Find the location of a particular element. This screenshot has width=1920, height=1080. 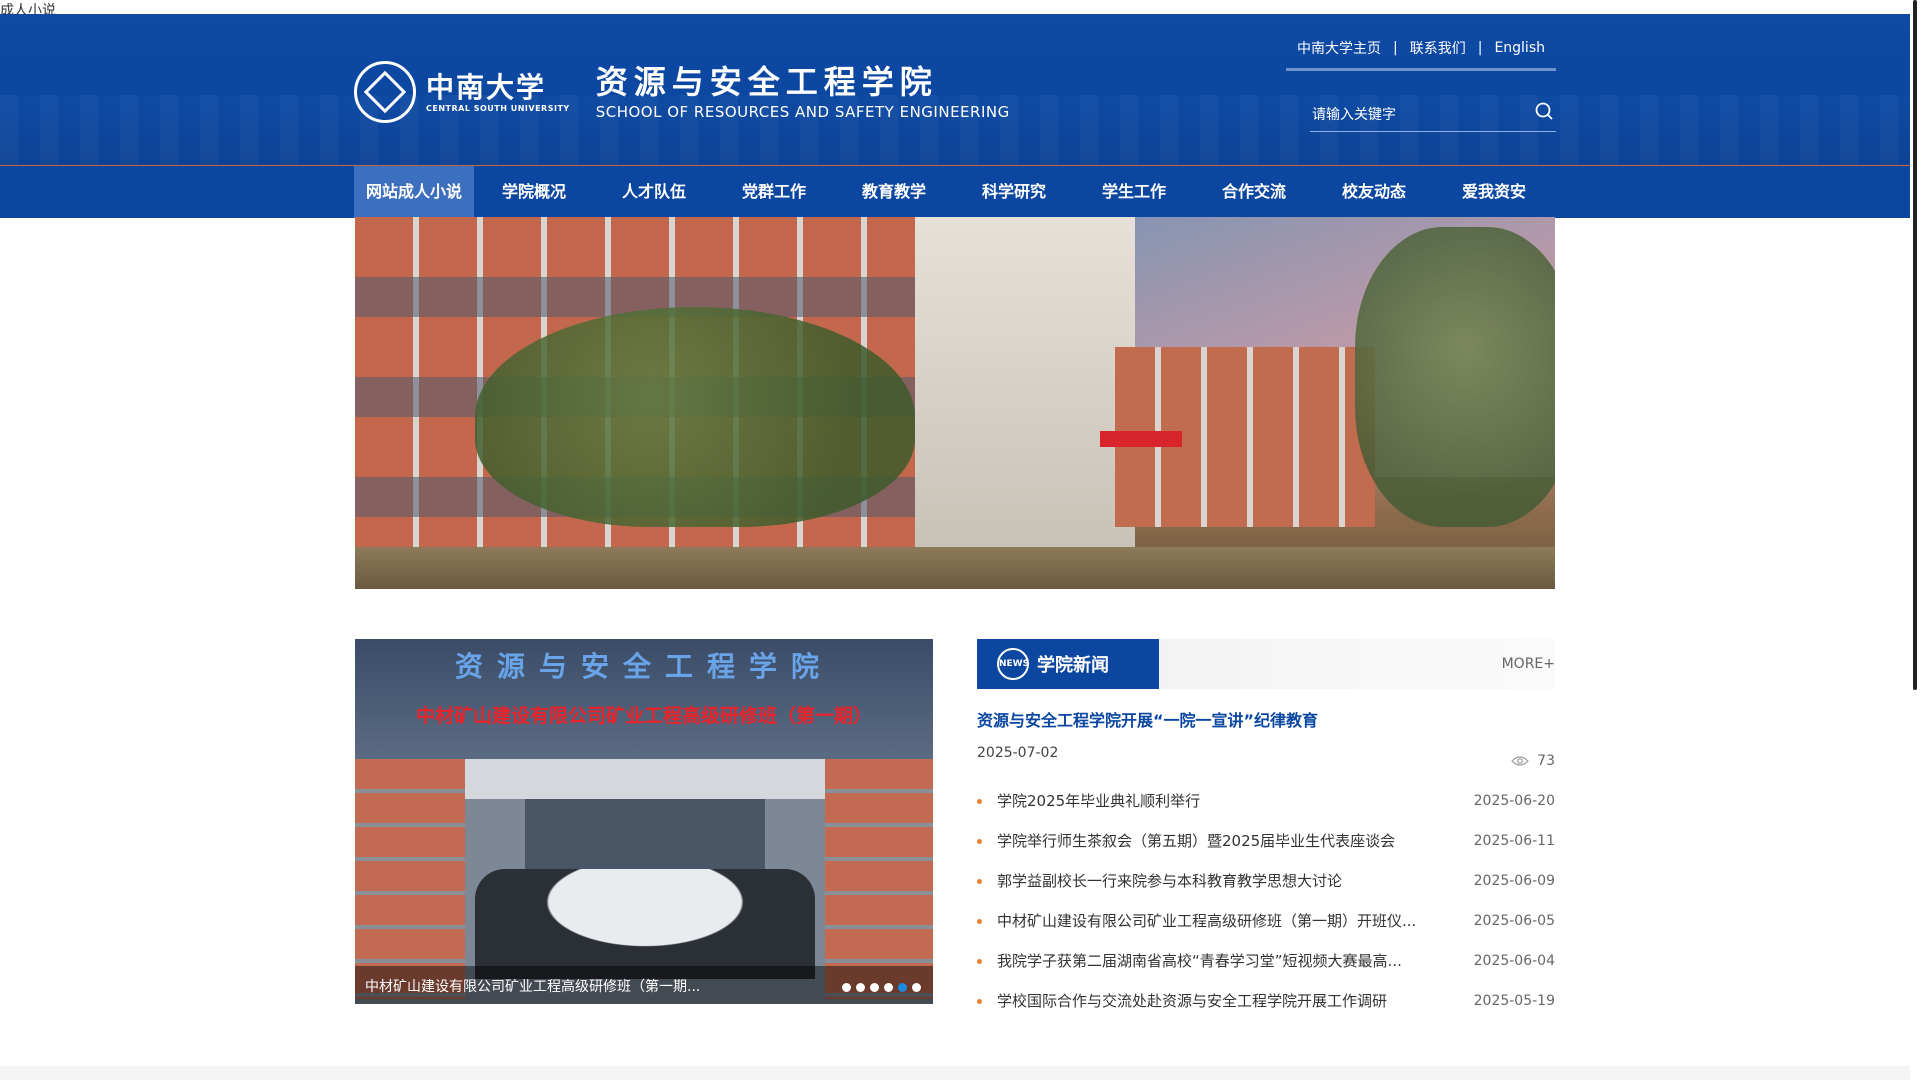

news-item-date: 2025-06-04 is located at coordinates (1514, 961).